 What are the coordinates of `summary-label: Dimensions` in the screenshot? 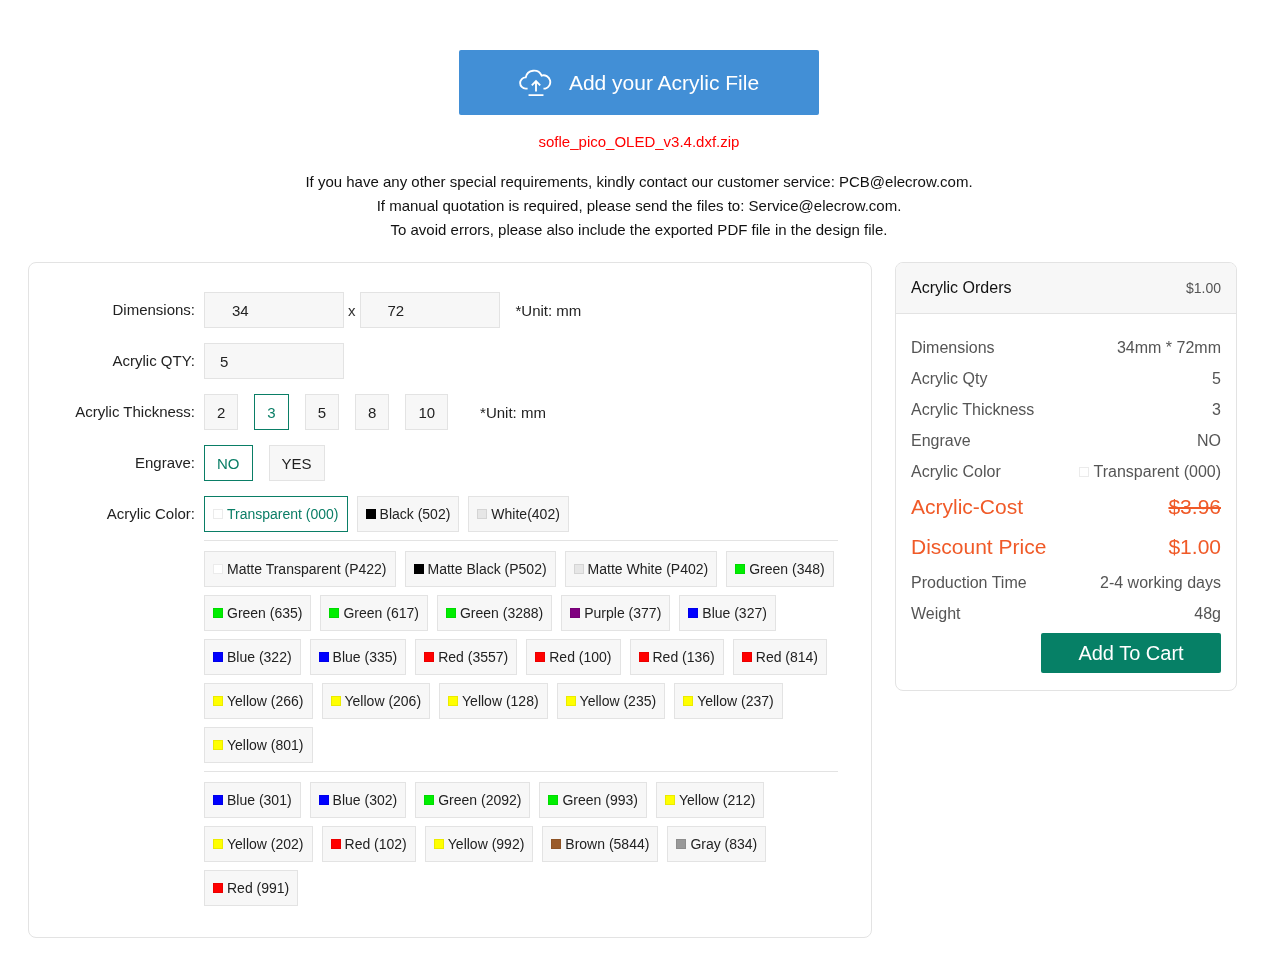 It's located at (953, 347).